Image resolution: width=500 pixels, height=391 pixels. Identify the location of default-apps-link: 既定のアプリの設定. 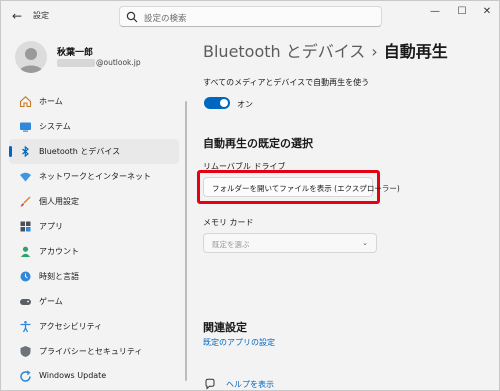
(239, 342).